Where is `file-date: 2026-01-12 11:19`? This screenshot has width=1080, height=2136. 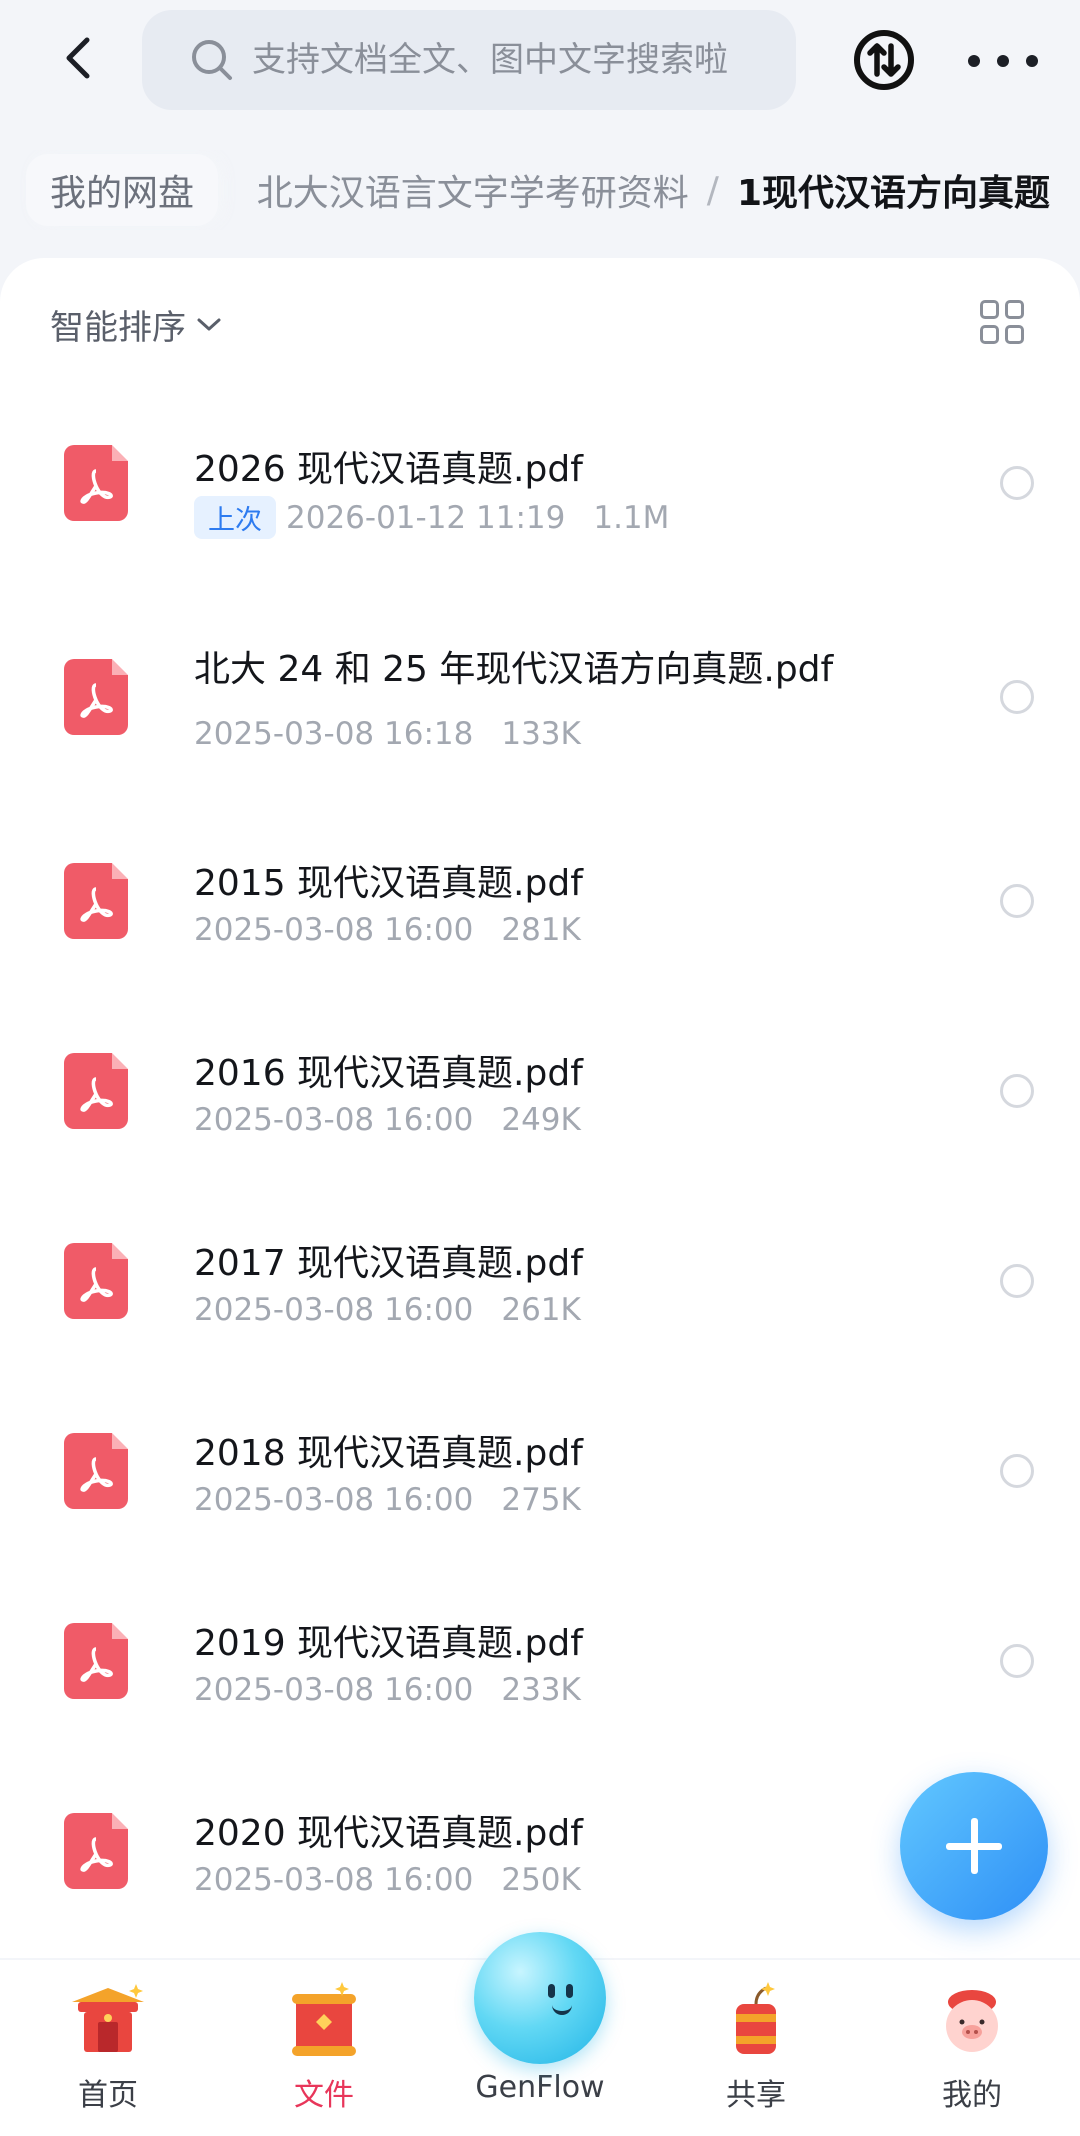 file-date: 2026-01-12 11:19 is located at coordinates (426, 517).